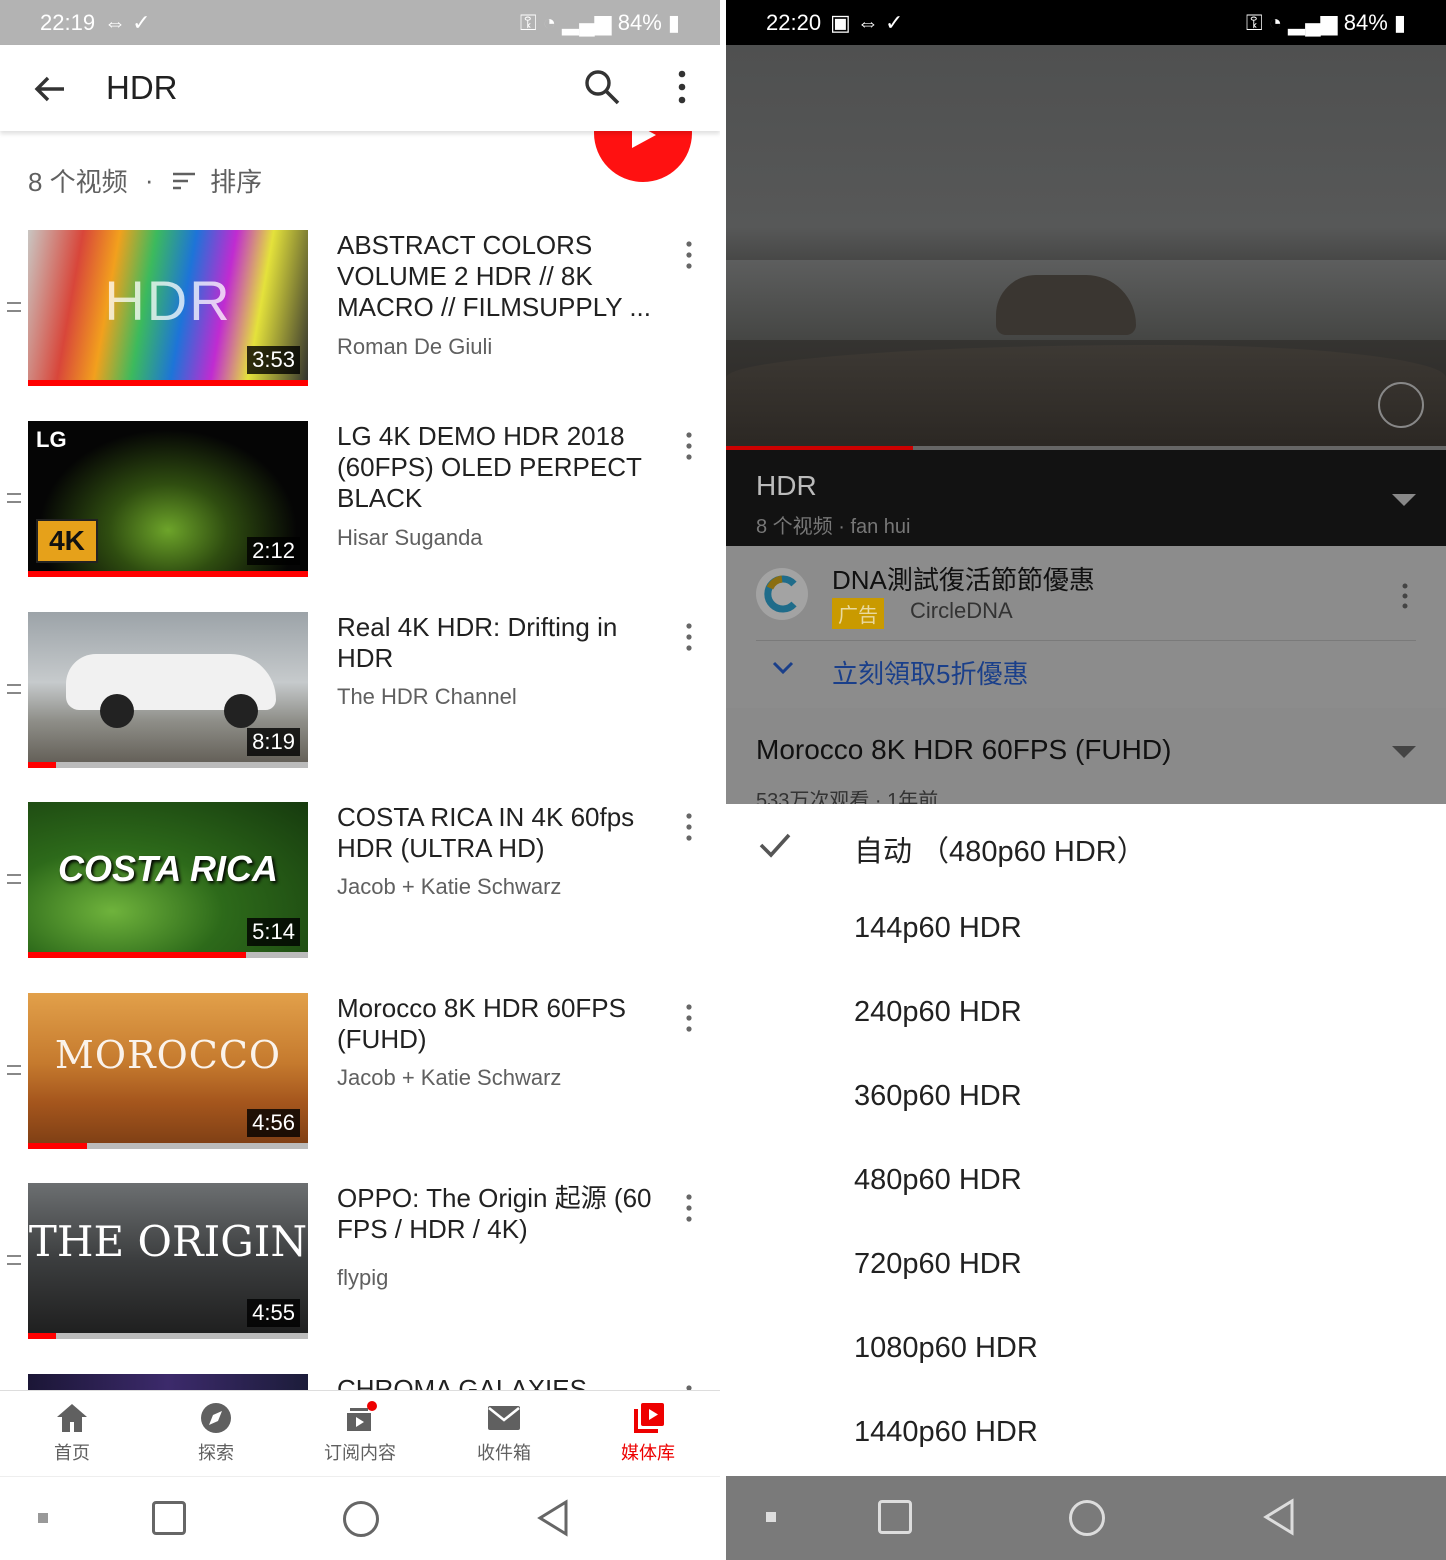  Describe the element at coordinates (648, 1453) in the screenshot. I see `nav-label: 媒体库` at that location.